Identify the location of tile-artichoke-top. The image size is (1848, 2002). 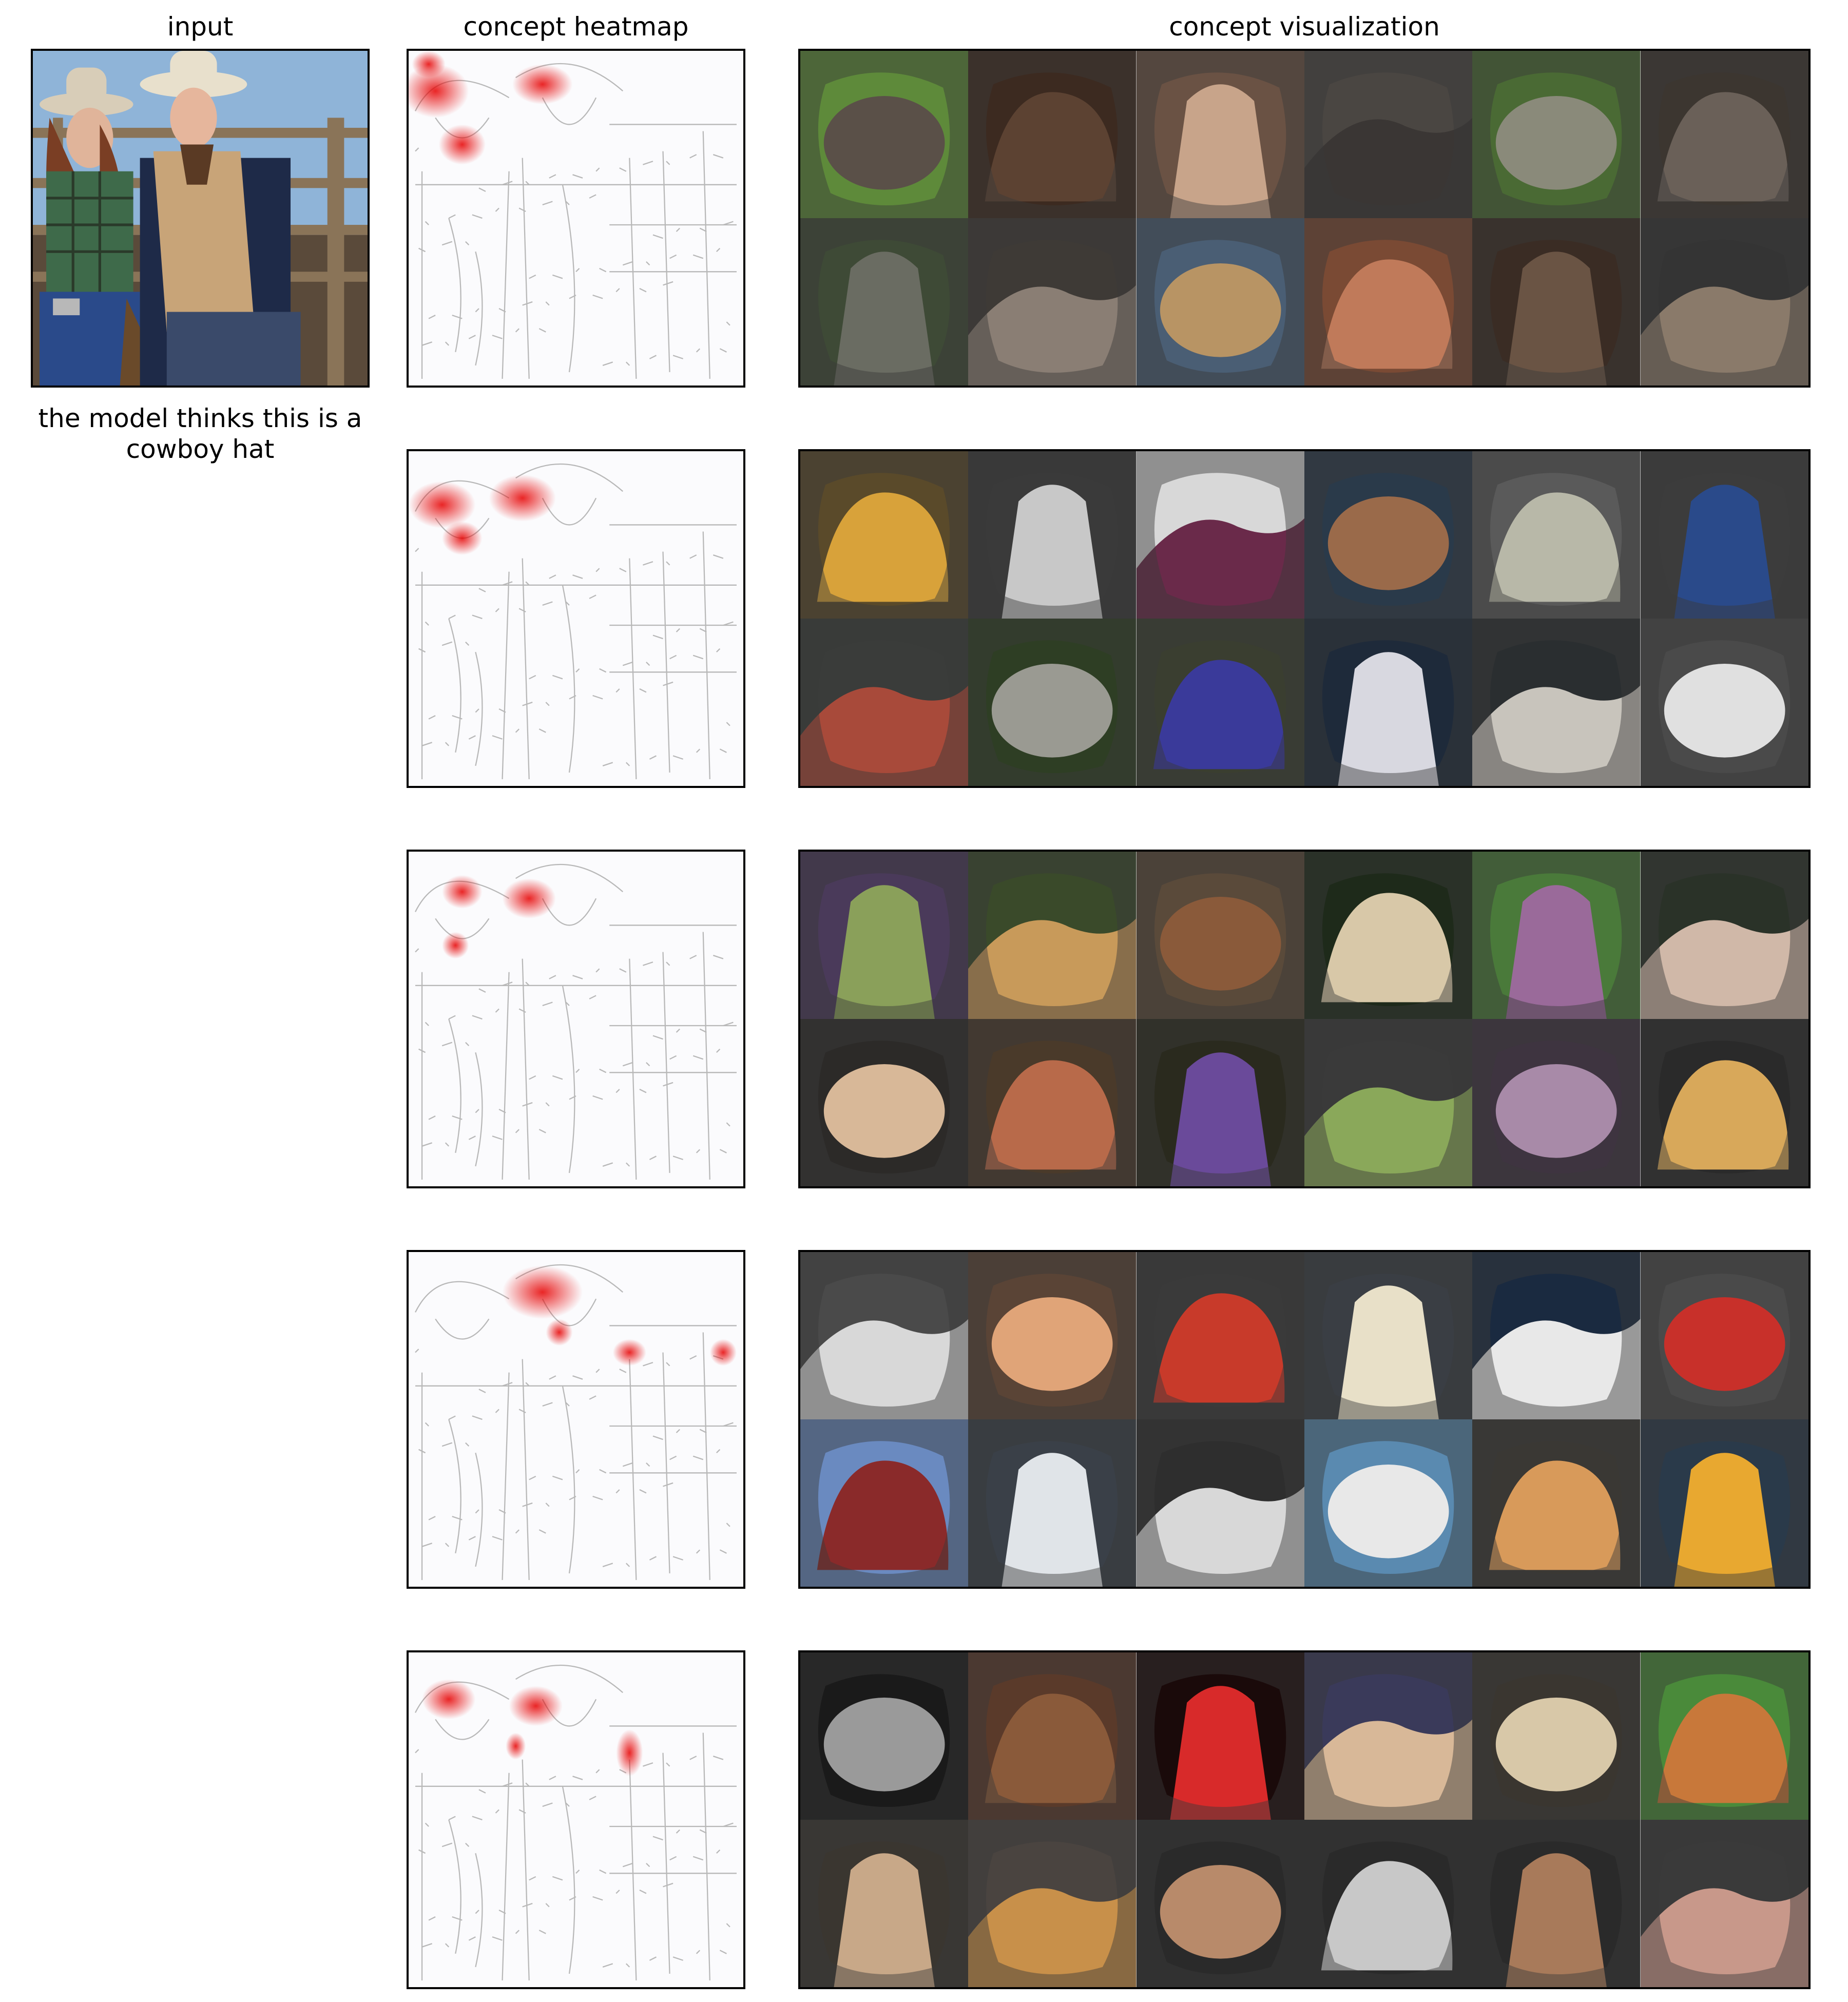
(1556, 1102).